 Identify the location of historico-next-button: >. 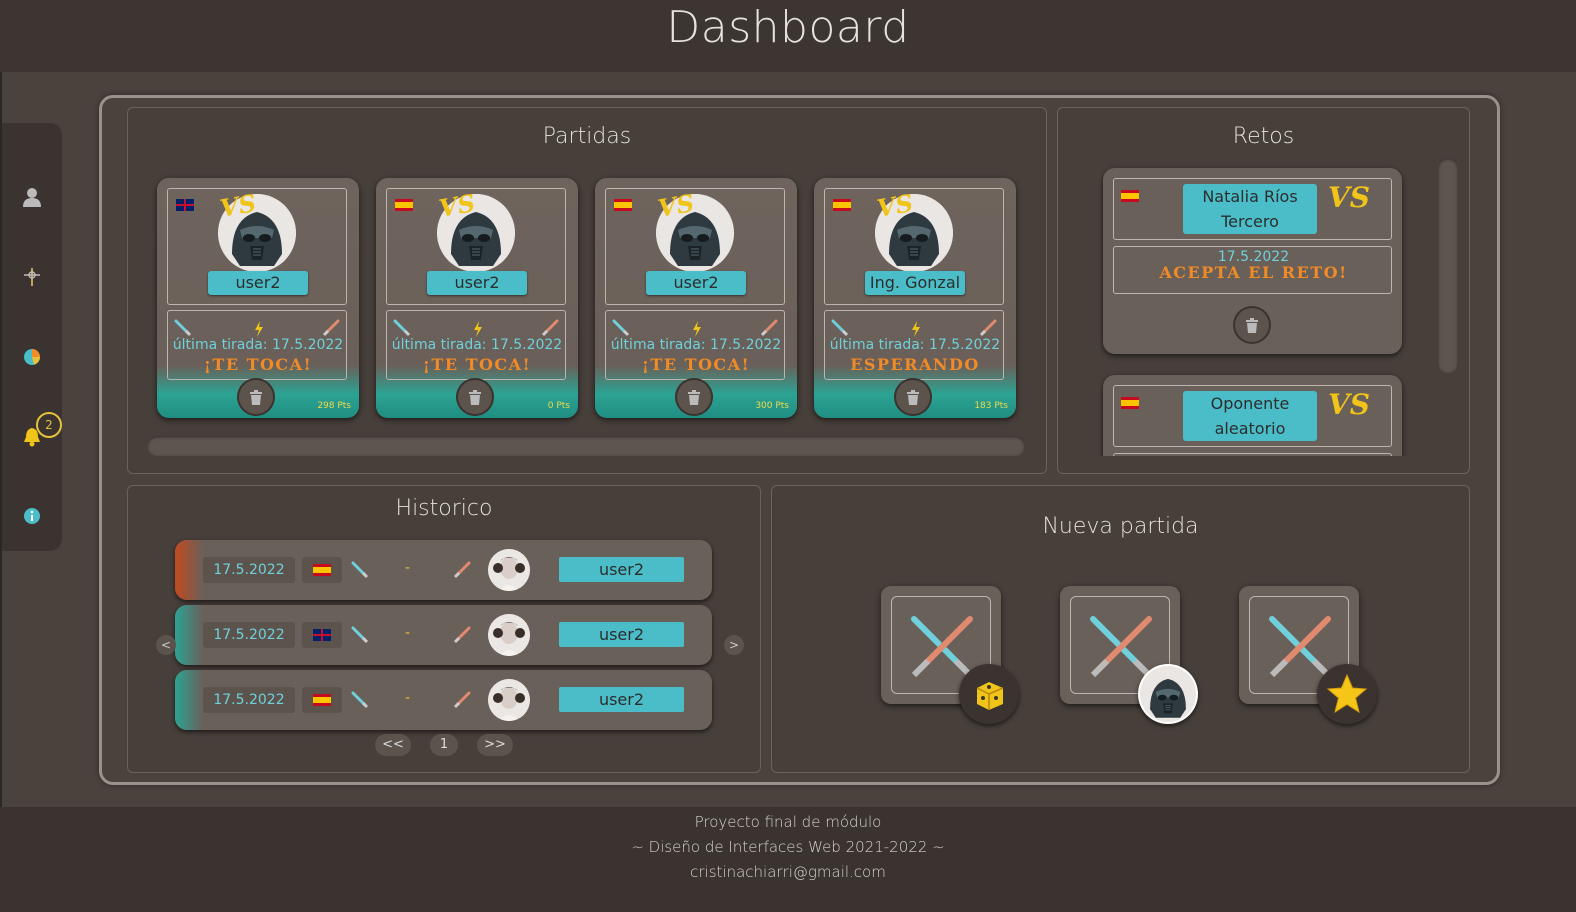
(734, 645).